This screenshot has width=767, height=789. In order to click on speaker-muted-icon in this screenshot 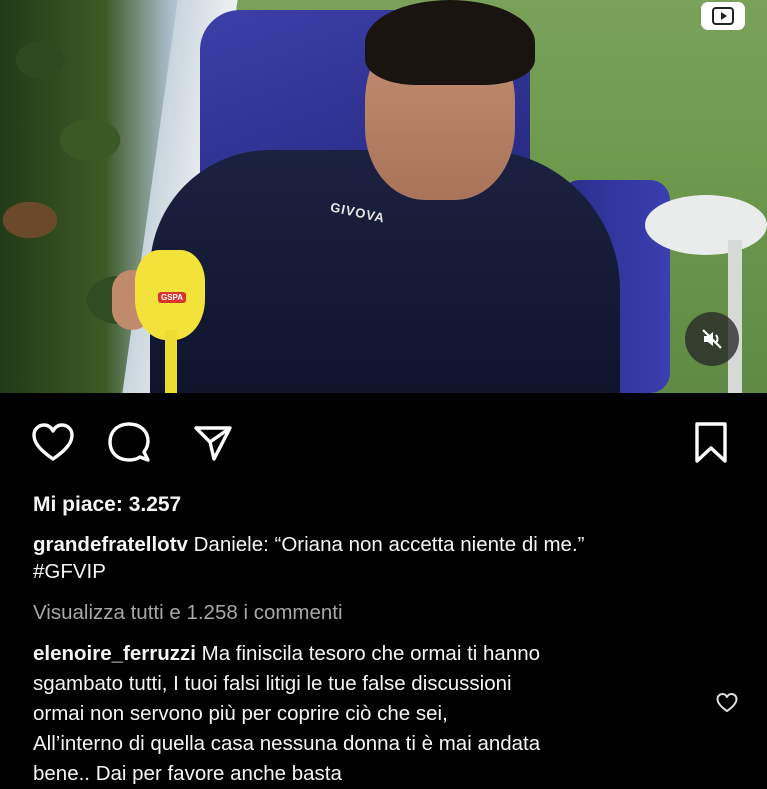, I will do `click(712, 339)`.